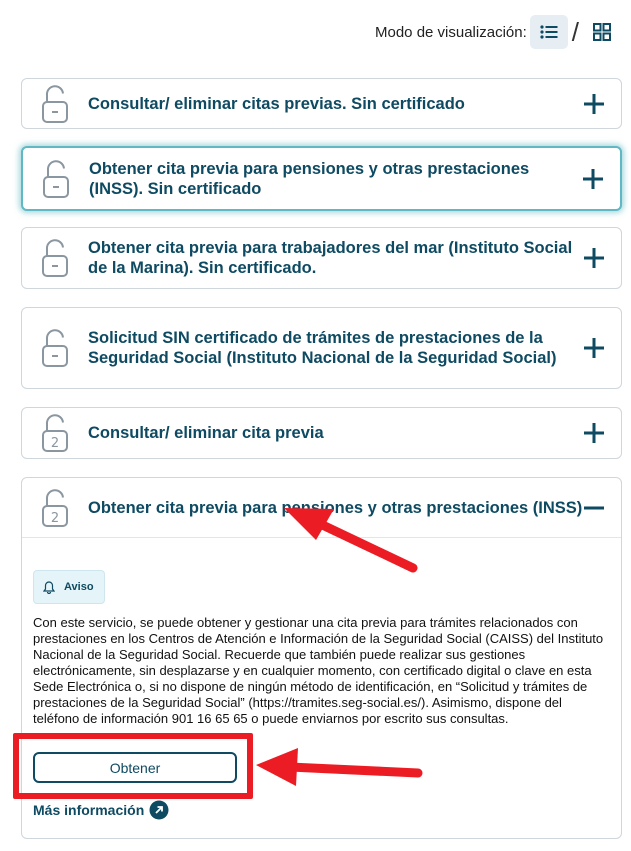 The width and height of the screenshot is (631, 851). I want to click on more-info-label: Más información, so click(89, 810).